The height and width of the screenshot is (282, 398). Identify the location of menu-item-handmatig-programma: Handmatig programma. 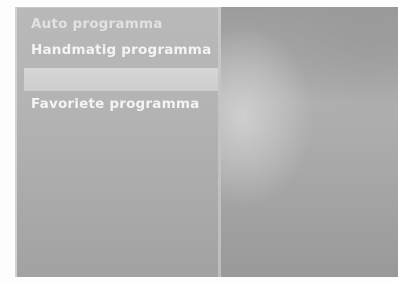
(121, 50).